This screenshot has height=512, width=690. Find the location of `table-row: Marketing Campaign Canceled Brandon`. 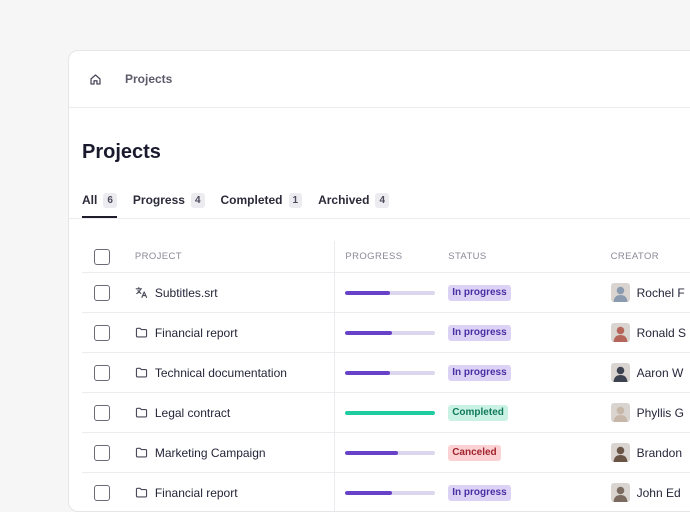

table-row: Marketing Campaign Canceled Brandon is located at coordinates (386, 453).